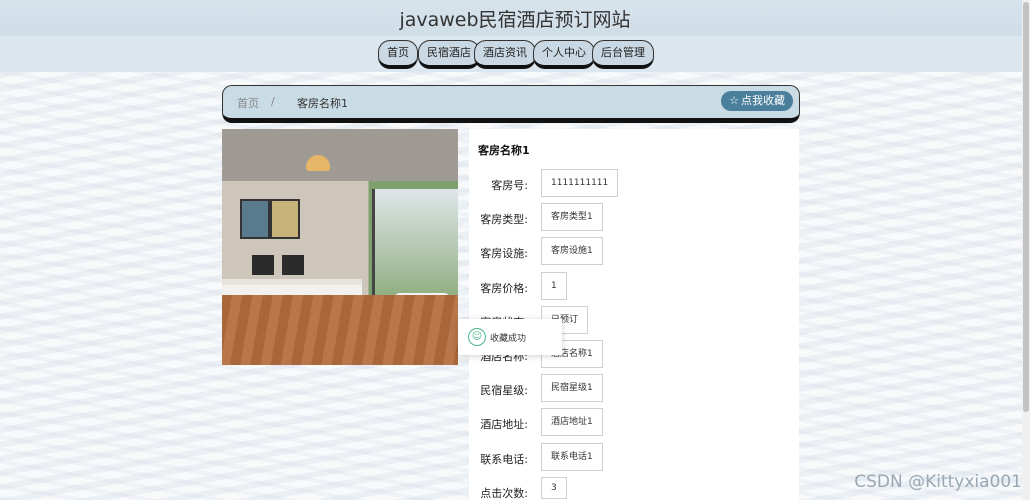  What do you see at coordinates (504, 253) in the screenshot?
I see `field-label: 客房设施:` at bounding box center [504, 253].